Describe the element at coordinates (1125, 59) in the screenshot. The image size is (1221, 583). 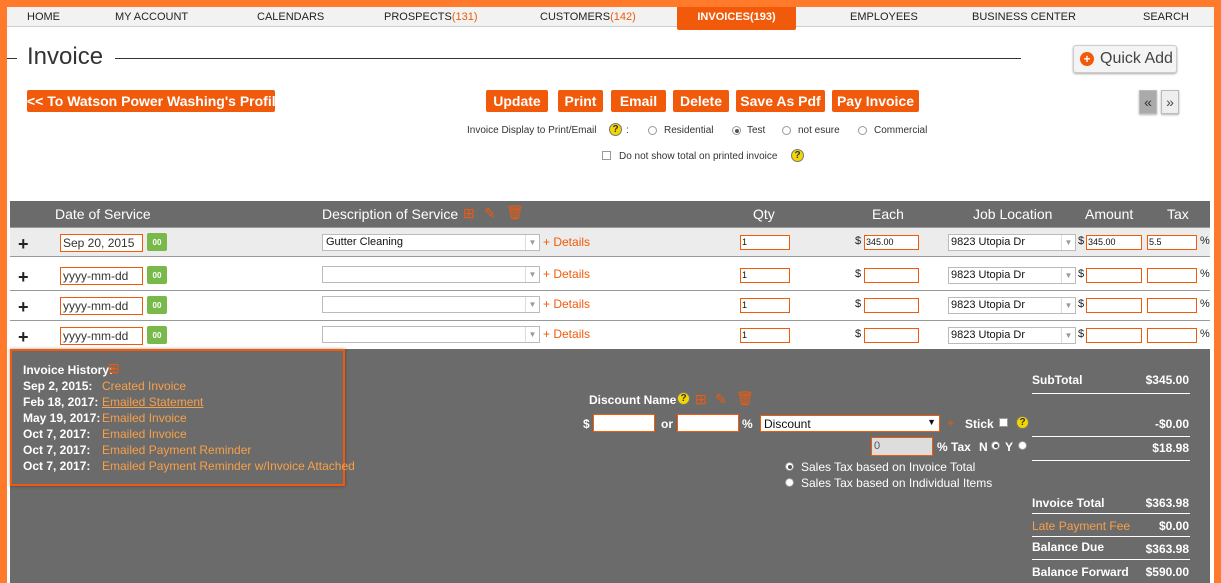
I see `quick-add-button: + Quick Add` at that location.